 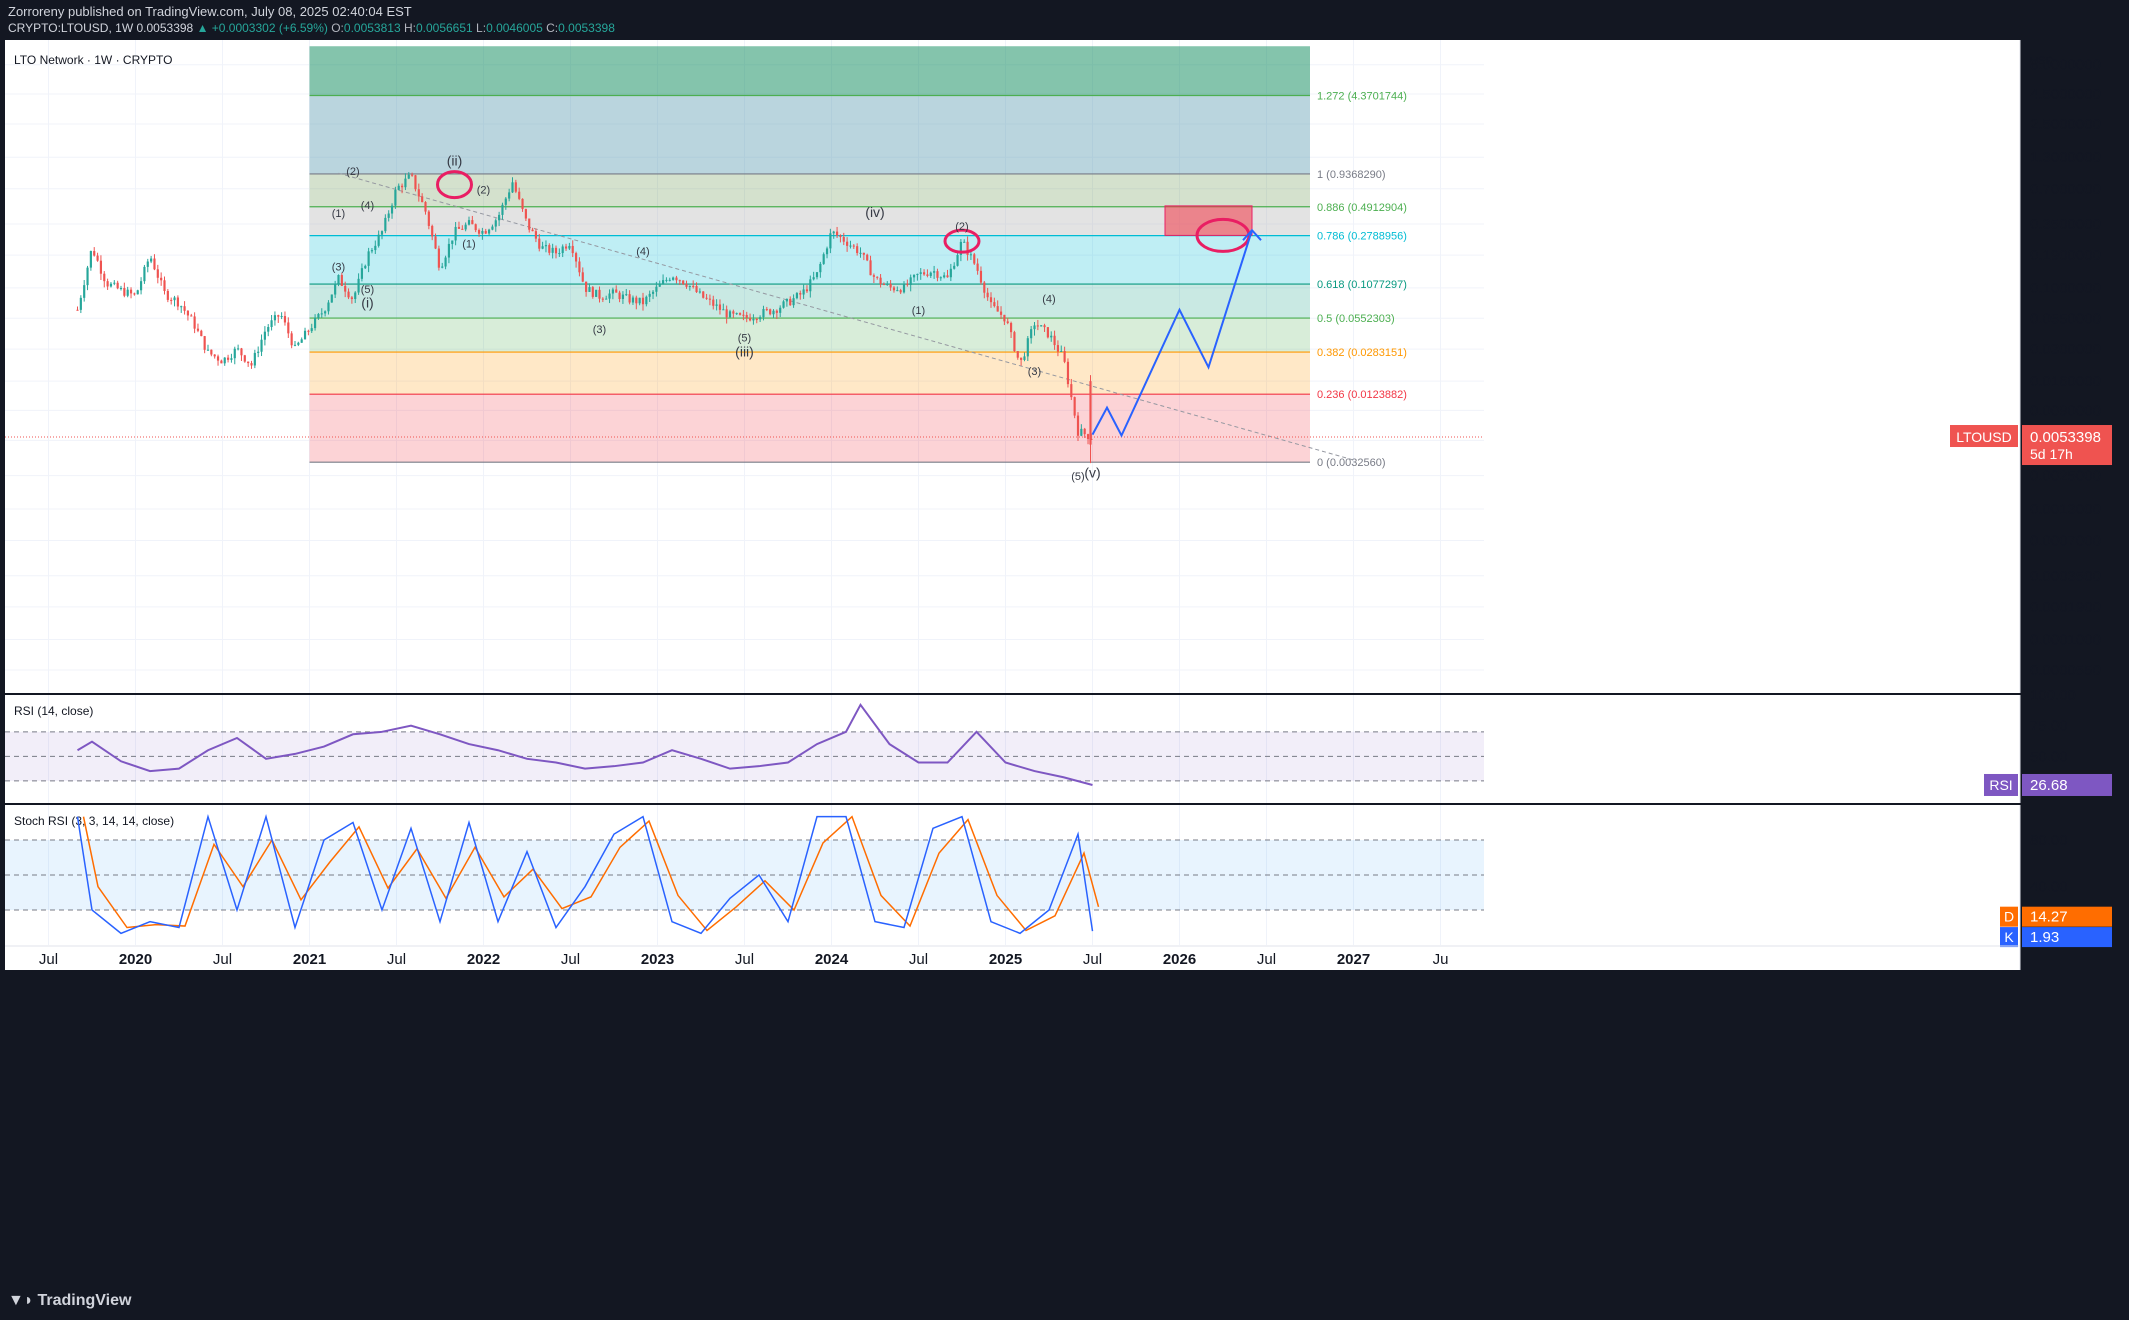 I want to click on wave-label: (i), so click(x=367, y=302).